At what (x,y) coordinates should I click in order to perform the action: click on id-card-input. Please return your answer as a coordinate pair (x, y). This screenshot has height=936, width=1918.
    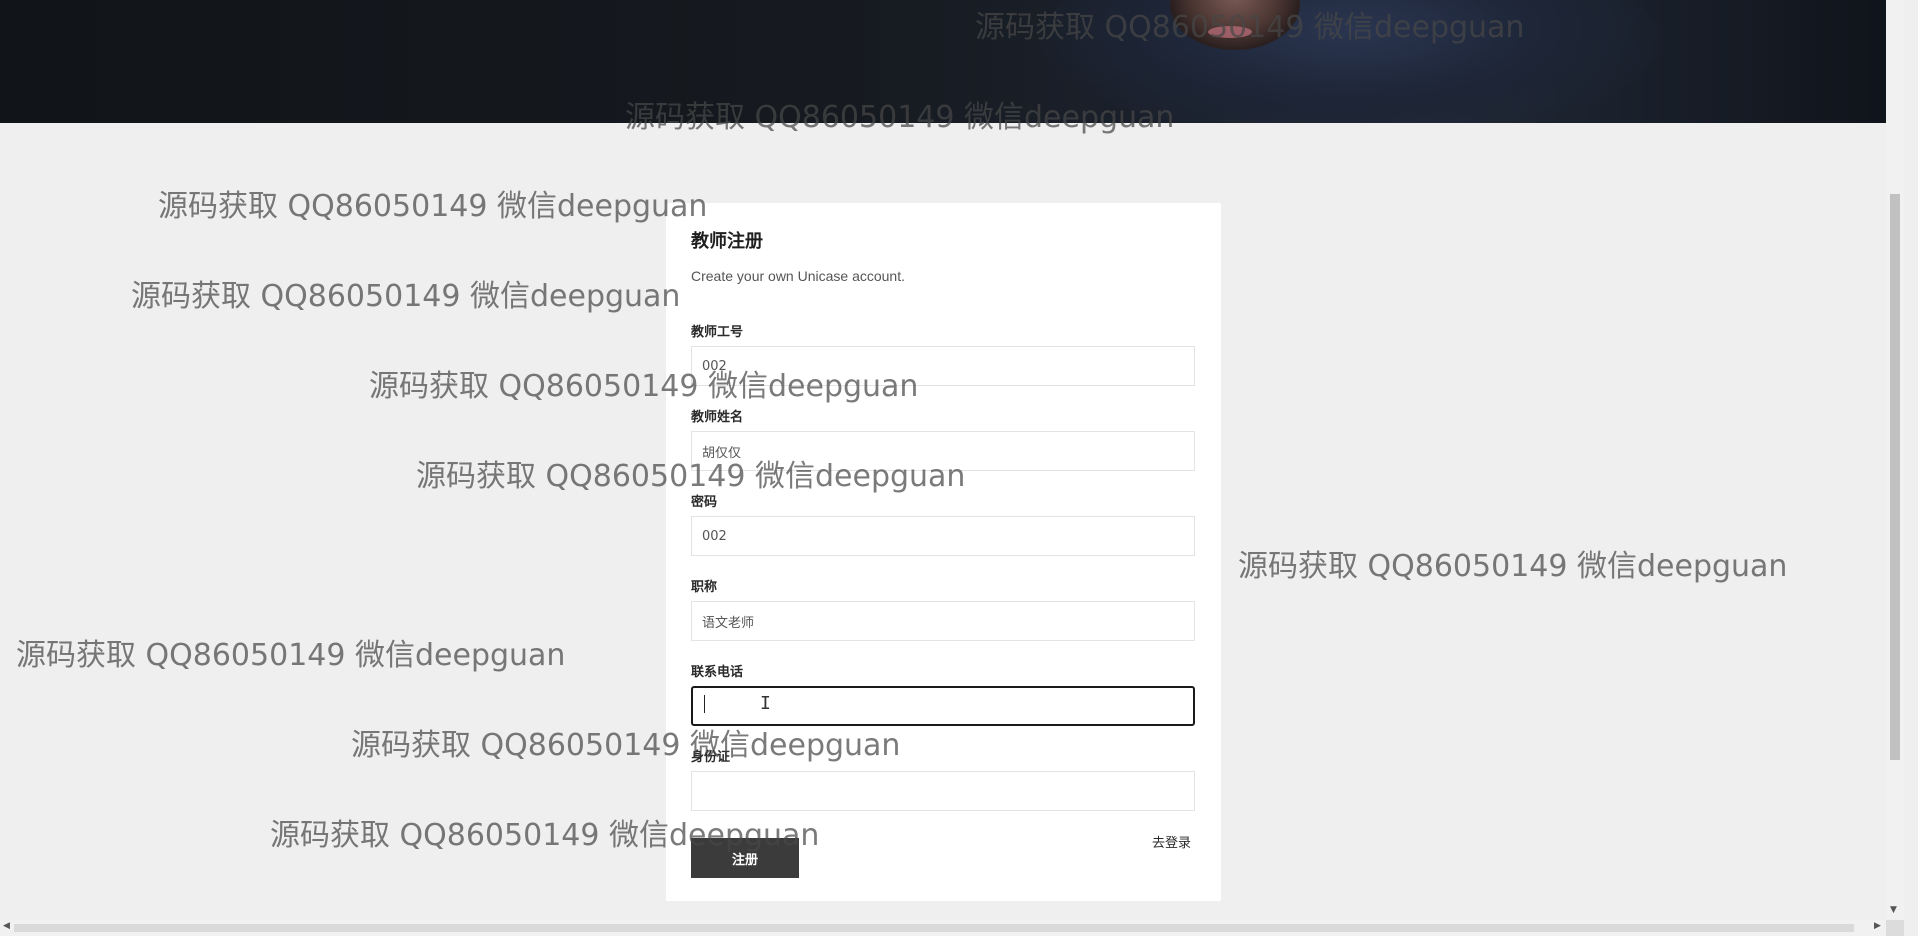
    Looking at the image, I should click on (943, 791).